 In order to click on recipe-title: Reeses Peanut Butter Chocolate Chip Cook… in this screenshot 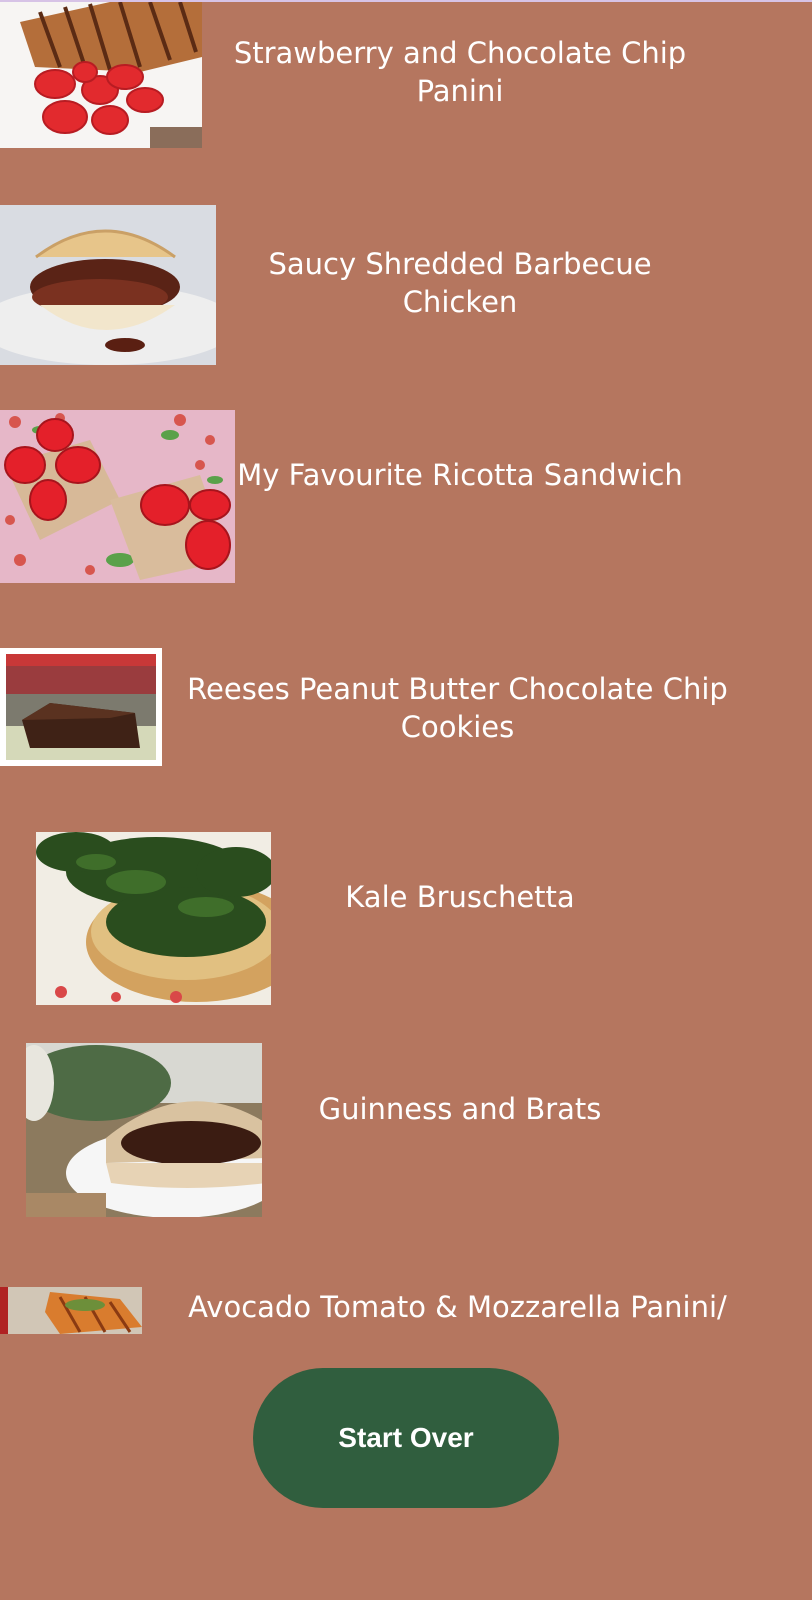, I will do `click(457, 708)`.